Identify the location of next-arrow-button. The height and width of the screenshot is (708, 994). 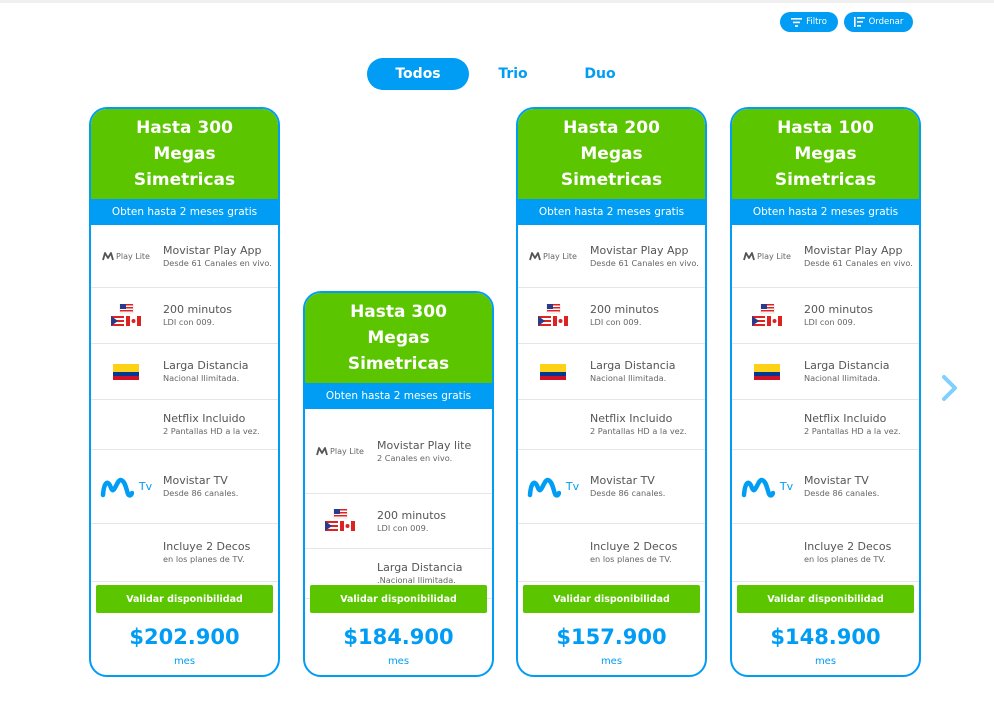
(950, 390).